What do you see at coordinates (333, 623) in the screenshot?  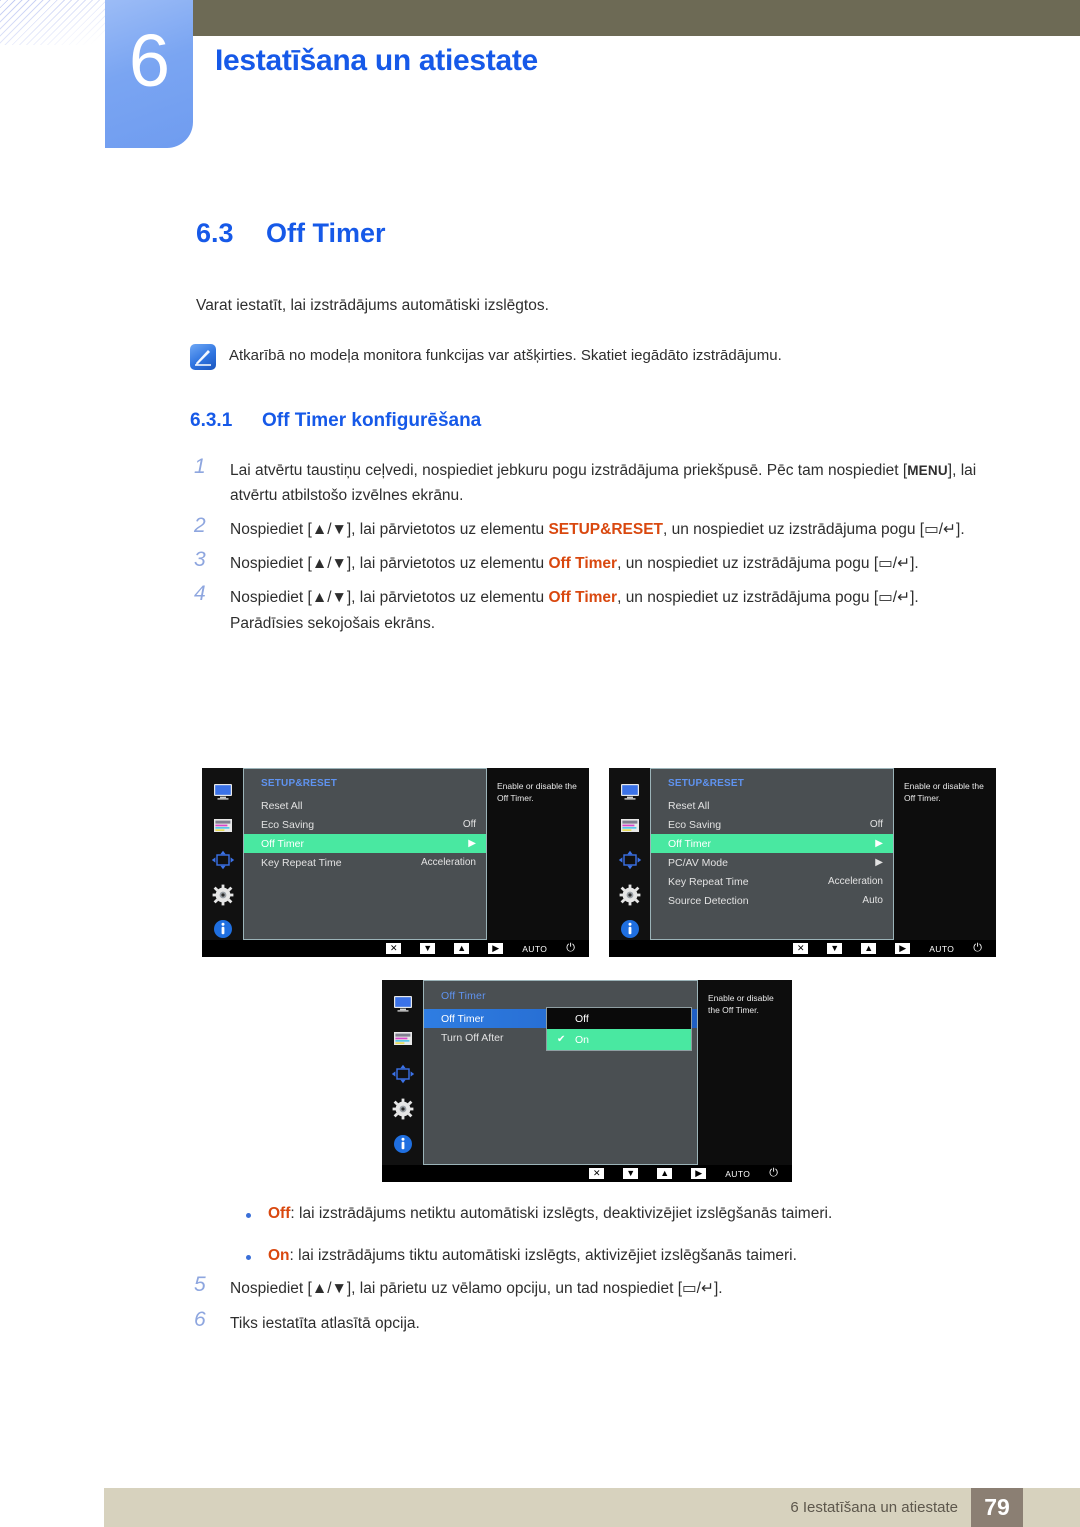 I see `step-subnote: Parādīsies sekojošais ekrāns.` at bounding box center [333, 623].